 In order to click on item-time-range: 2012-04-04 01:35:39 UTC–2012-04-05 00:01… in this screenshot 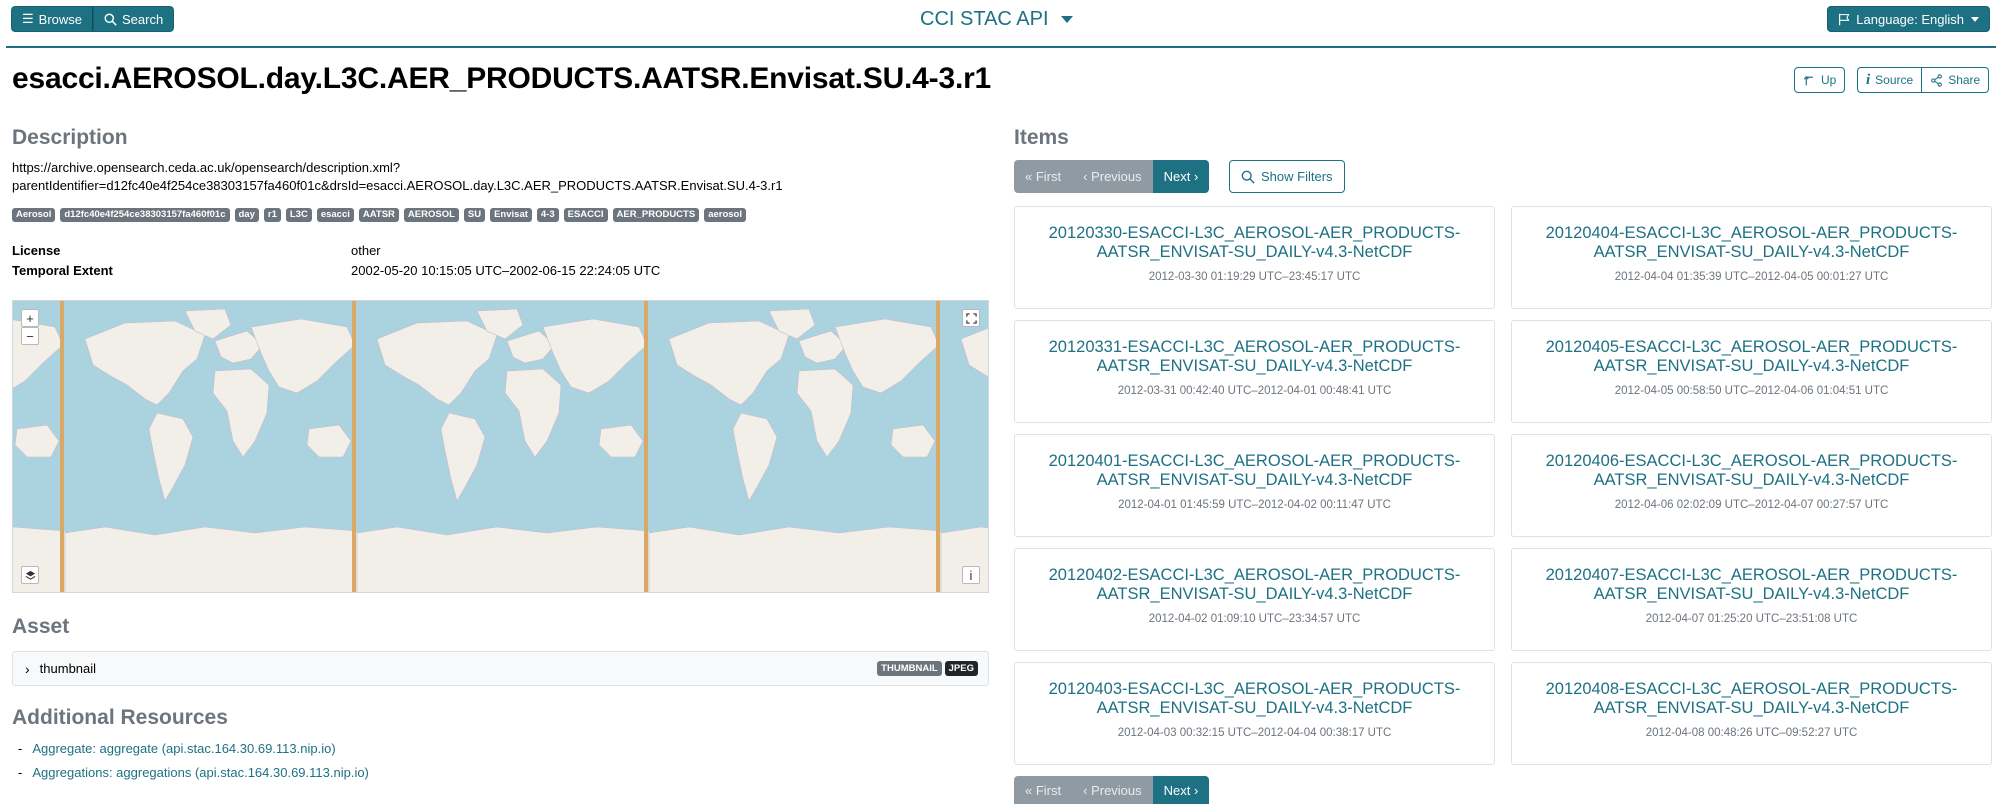, I will do `click(1751, 277)`.